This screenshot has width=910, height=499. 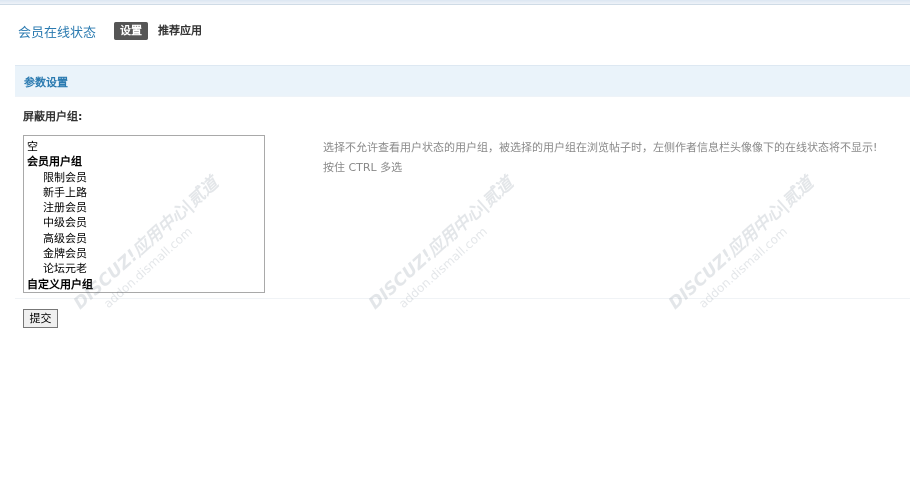 What do you see at coordinates (60, 284) in the screenshot?
I see `optgroup-custom-groups: 自定义用户组` at bounding box center [60, 284].